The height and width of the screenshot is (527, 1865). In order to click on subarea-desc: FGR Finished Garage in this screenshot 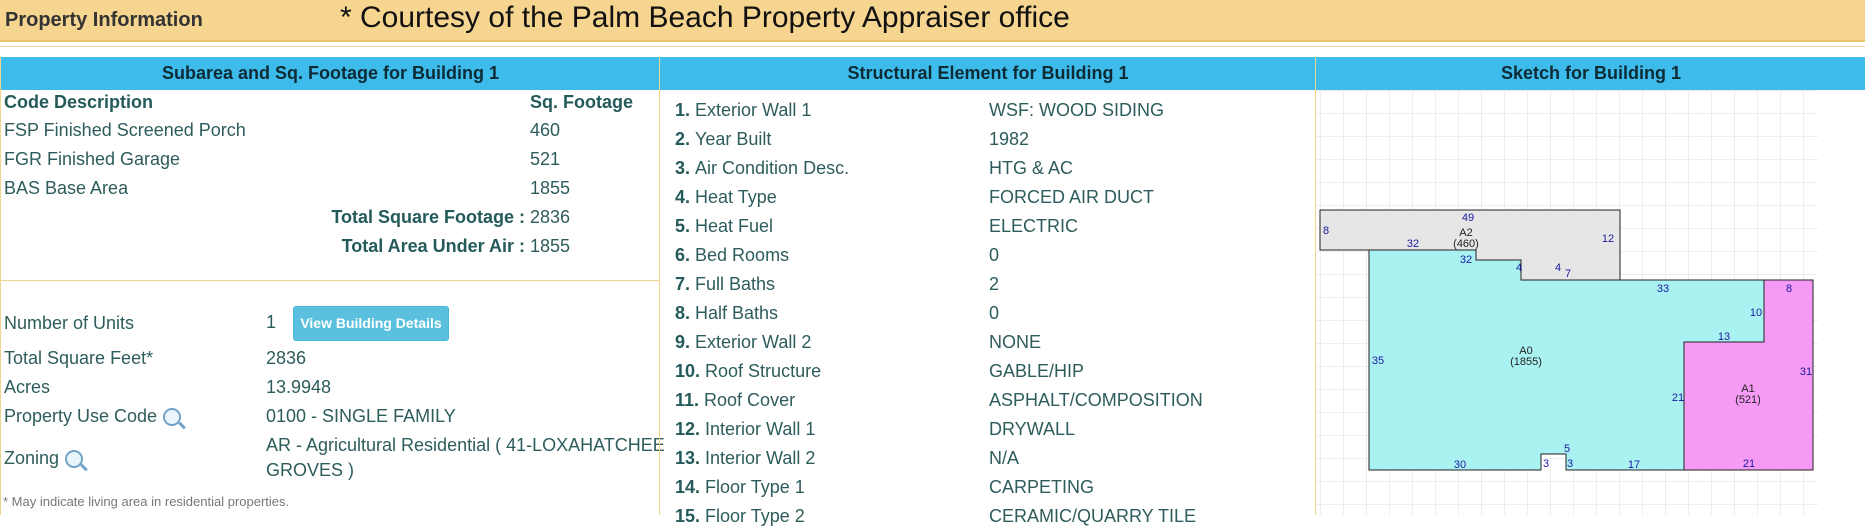, I will do `click(92, 159)`.